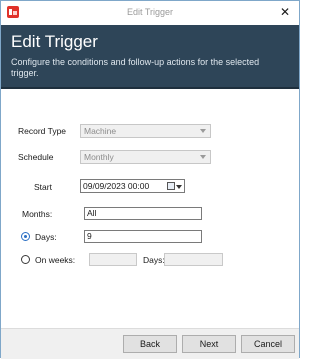 This screenshot has height=360, width=320. I want to click on window-title: Edit Trigger, so click(150, 12).